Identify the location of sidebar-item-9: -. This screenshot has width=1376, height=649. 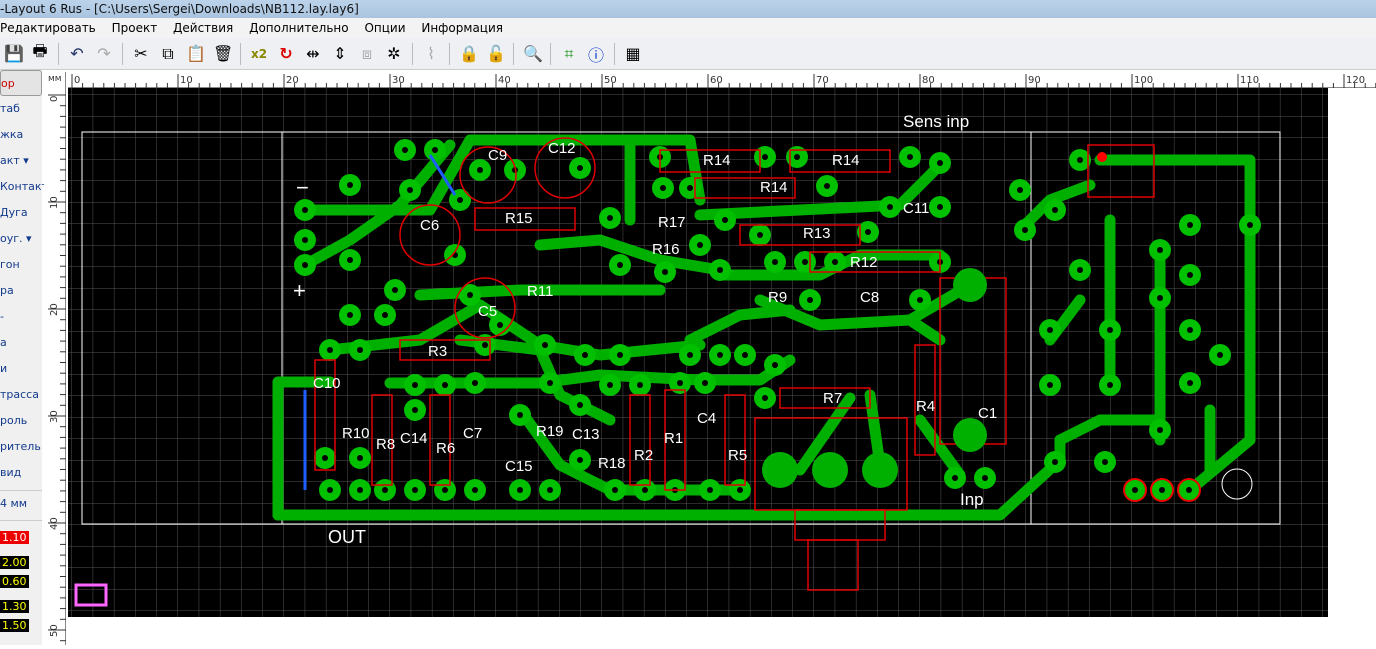
(21, 317).